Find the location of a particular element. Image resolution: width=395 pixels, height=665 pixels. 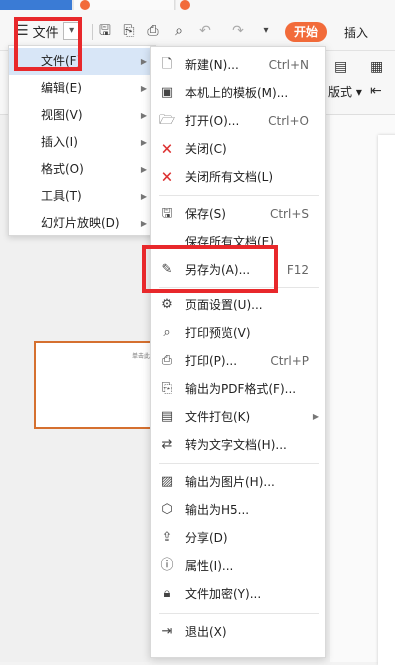

open-folder-icon: 🗁 is located at coordinates (167, 120).